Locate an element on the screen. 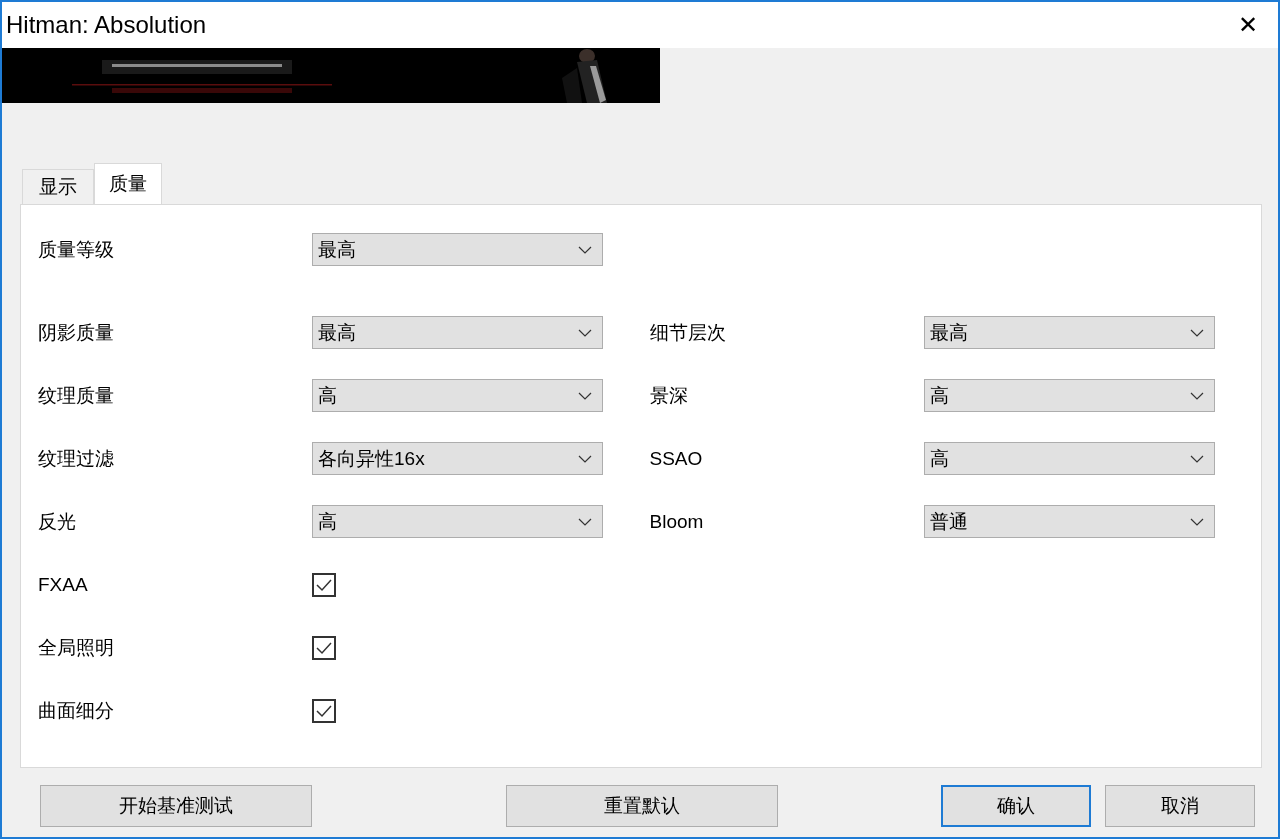 The image size is (1280, 839). dialog-button: 取消 is located at coordinates (1180, 806).